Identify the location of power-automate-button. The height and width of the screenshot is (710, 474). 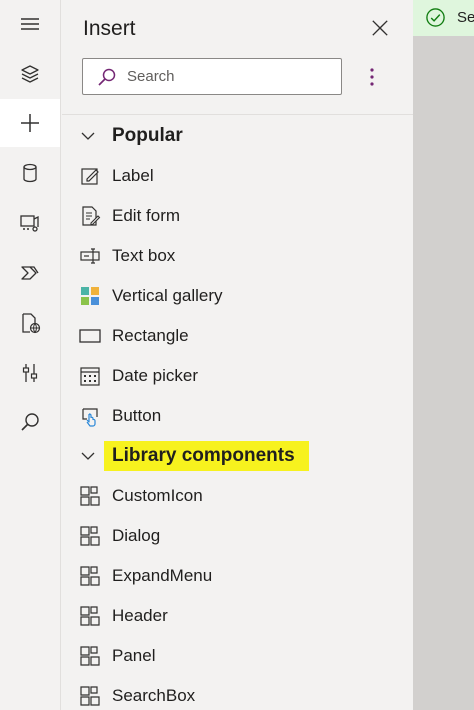
(30, 273).